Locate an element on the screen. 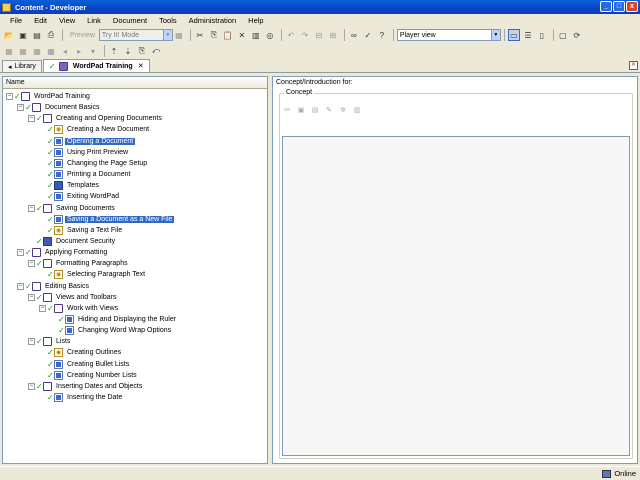 This screenshot has width=640, height=480. duplicate-icon: ▤ is located at coordinates (315, 111).